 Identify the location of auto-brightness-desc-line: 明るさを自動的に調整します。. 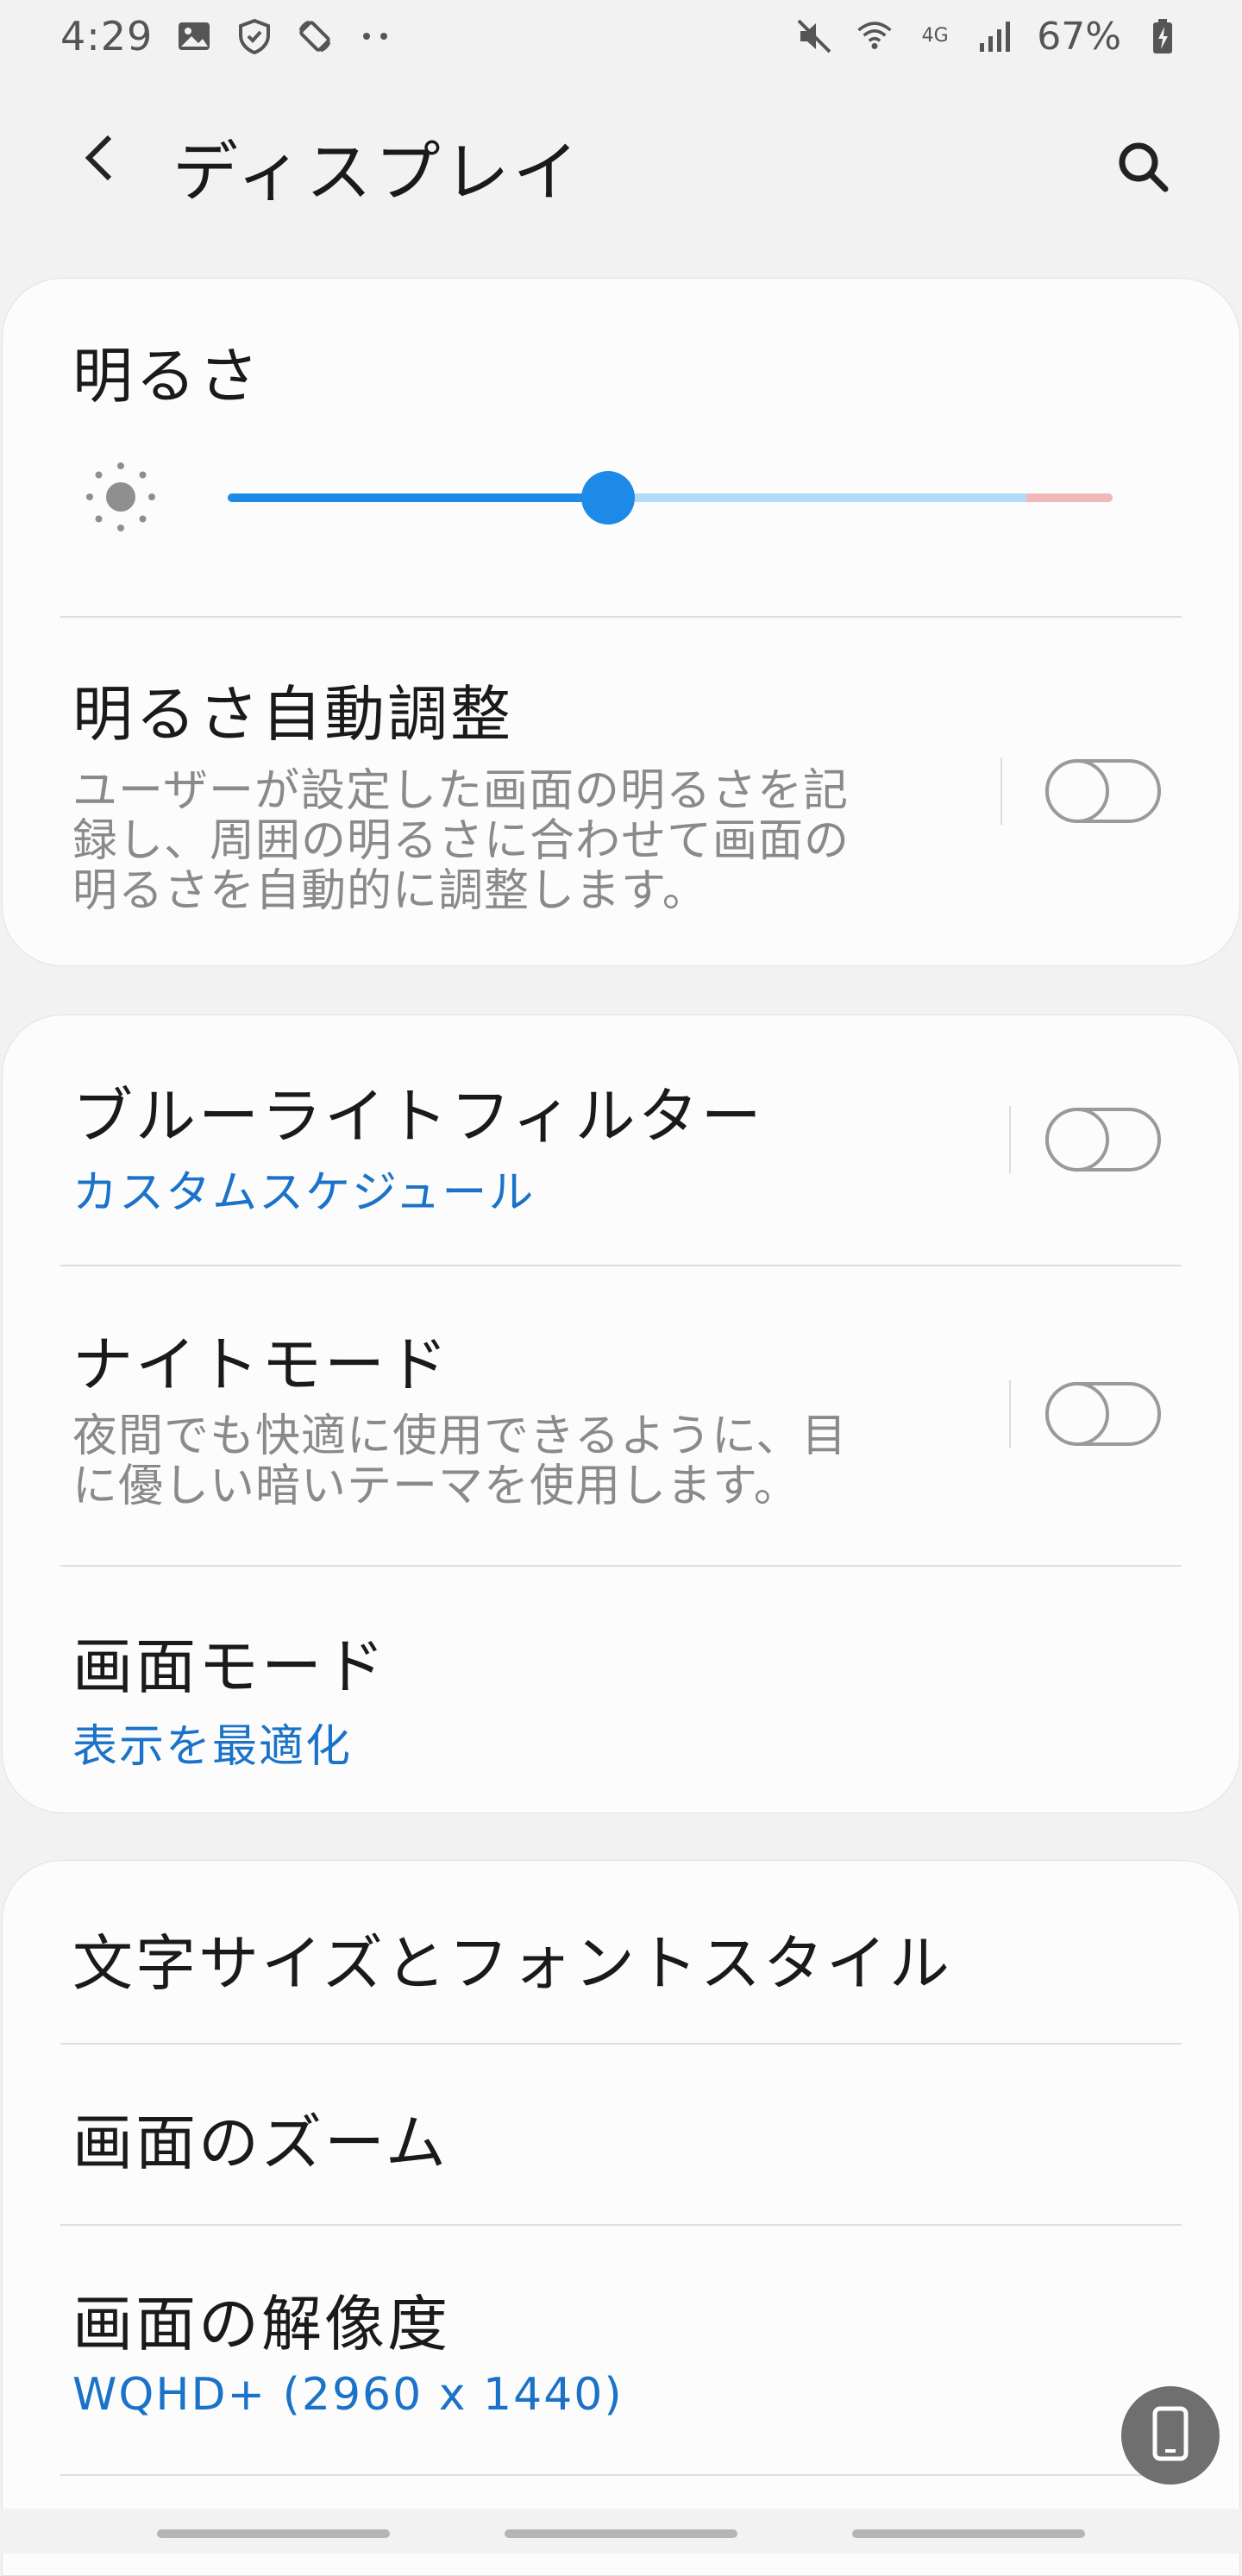
(390, 891).